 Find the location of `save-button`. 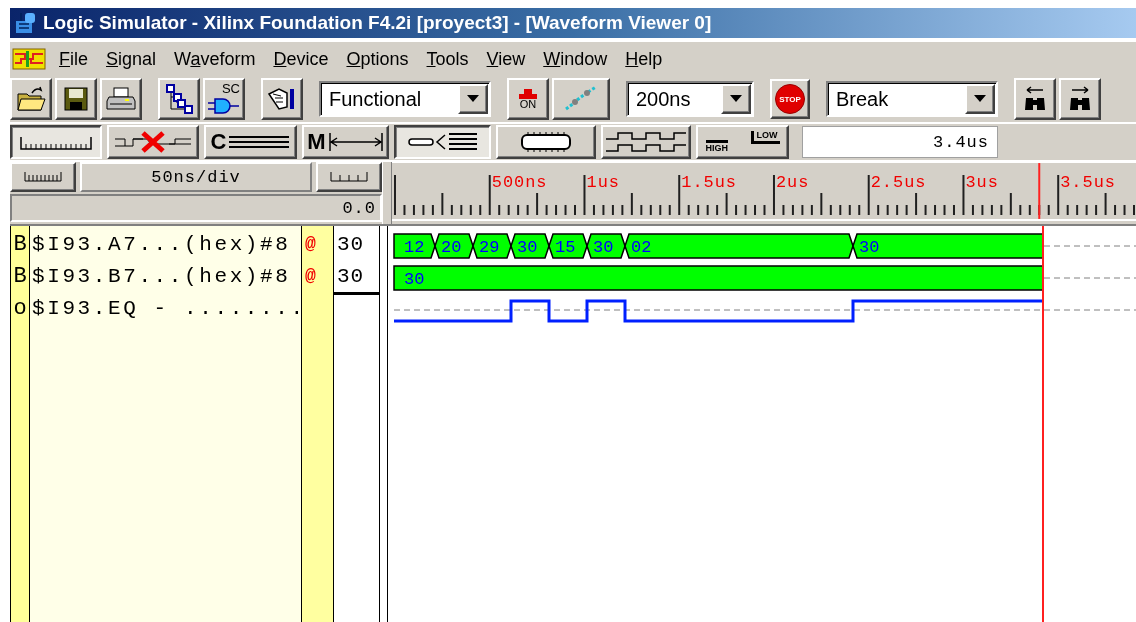

save-button is located at coordinates (76, 99).